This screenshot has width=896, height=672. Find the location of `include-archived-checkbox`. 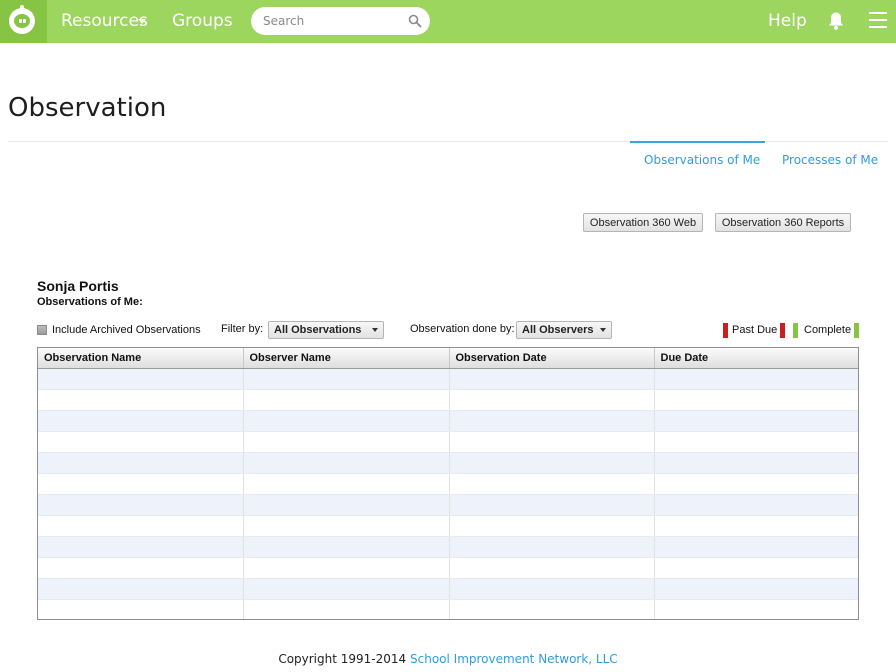

include-archived-checkbox is located at coordinates (42, 330).